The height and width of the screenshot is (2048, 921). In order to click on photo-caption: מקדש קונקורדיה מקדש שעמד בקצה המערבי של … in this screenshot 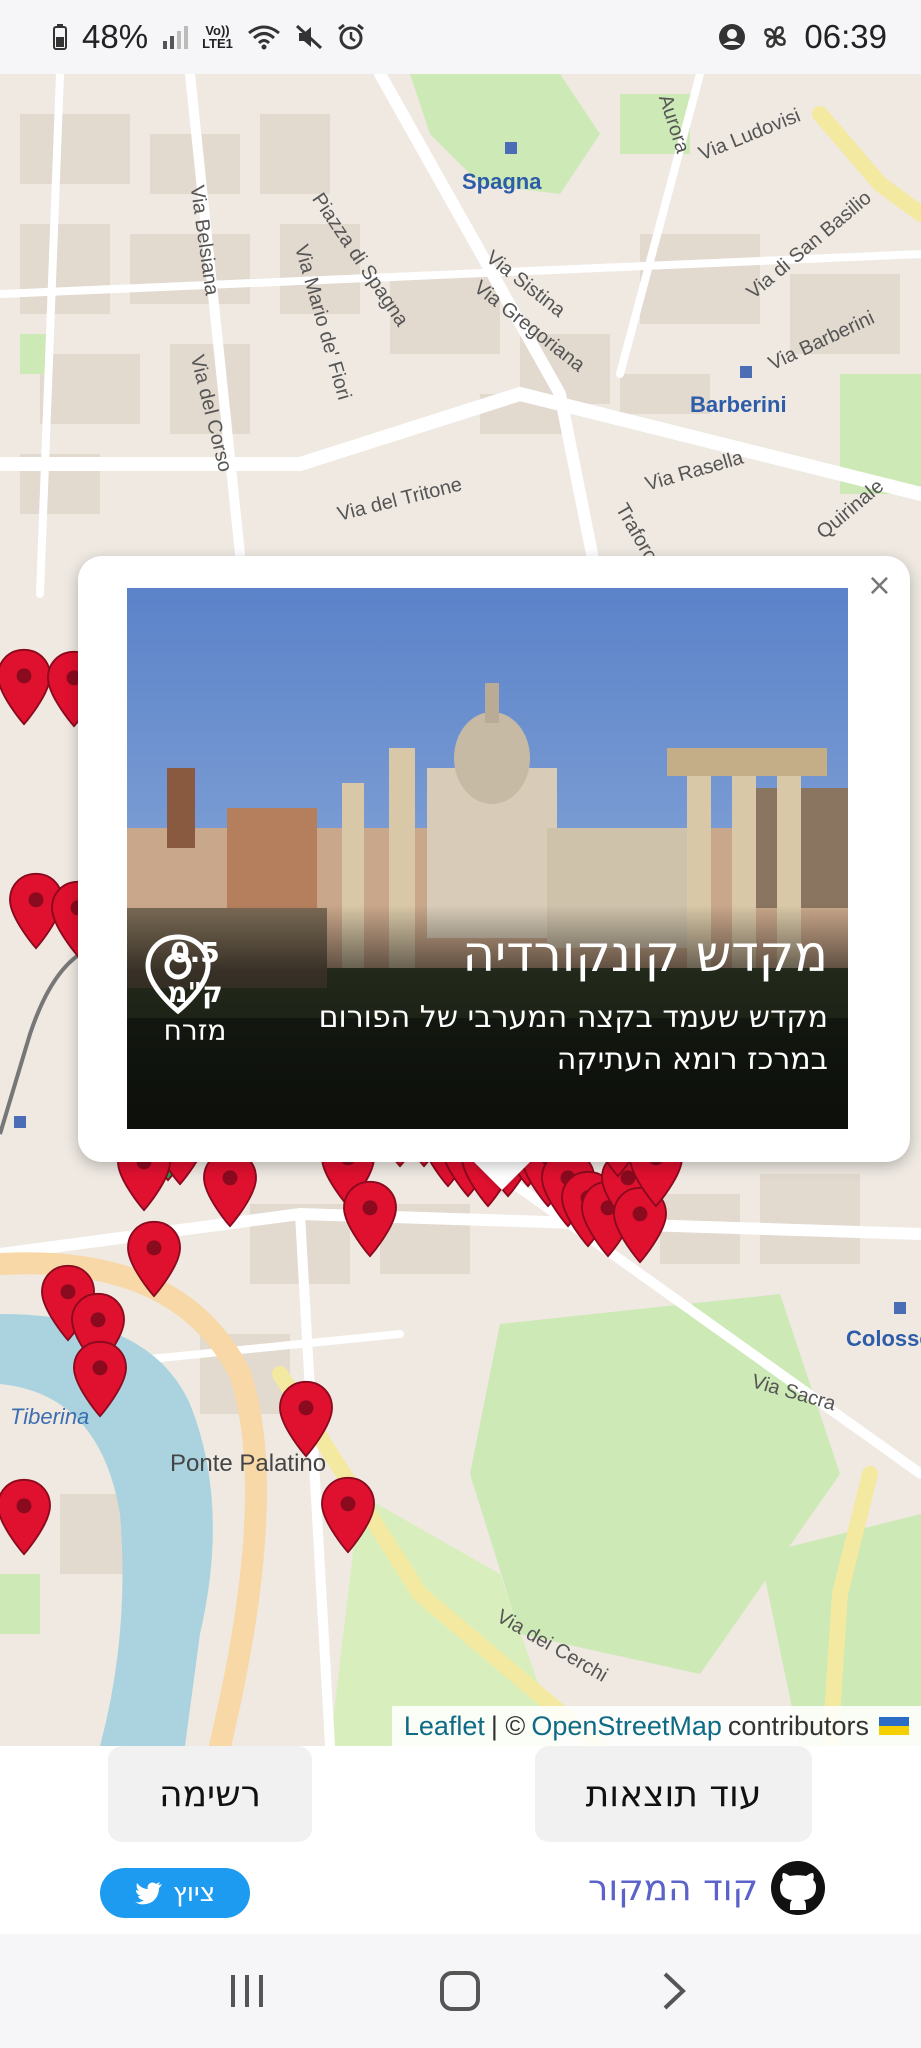, I will do `click(487, 1017)`.